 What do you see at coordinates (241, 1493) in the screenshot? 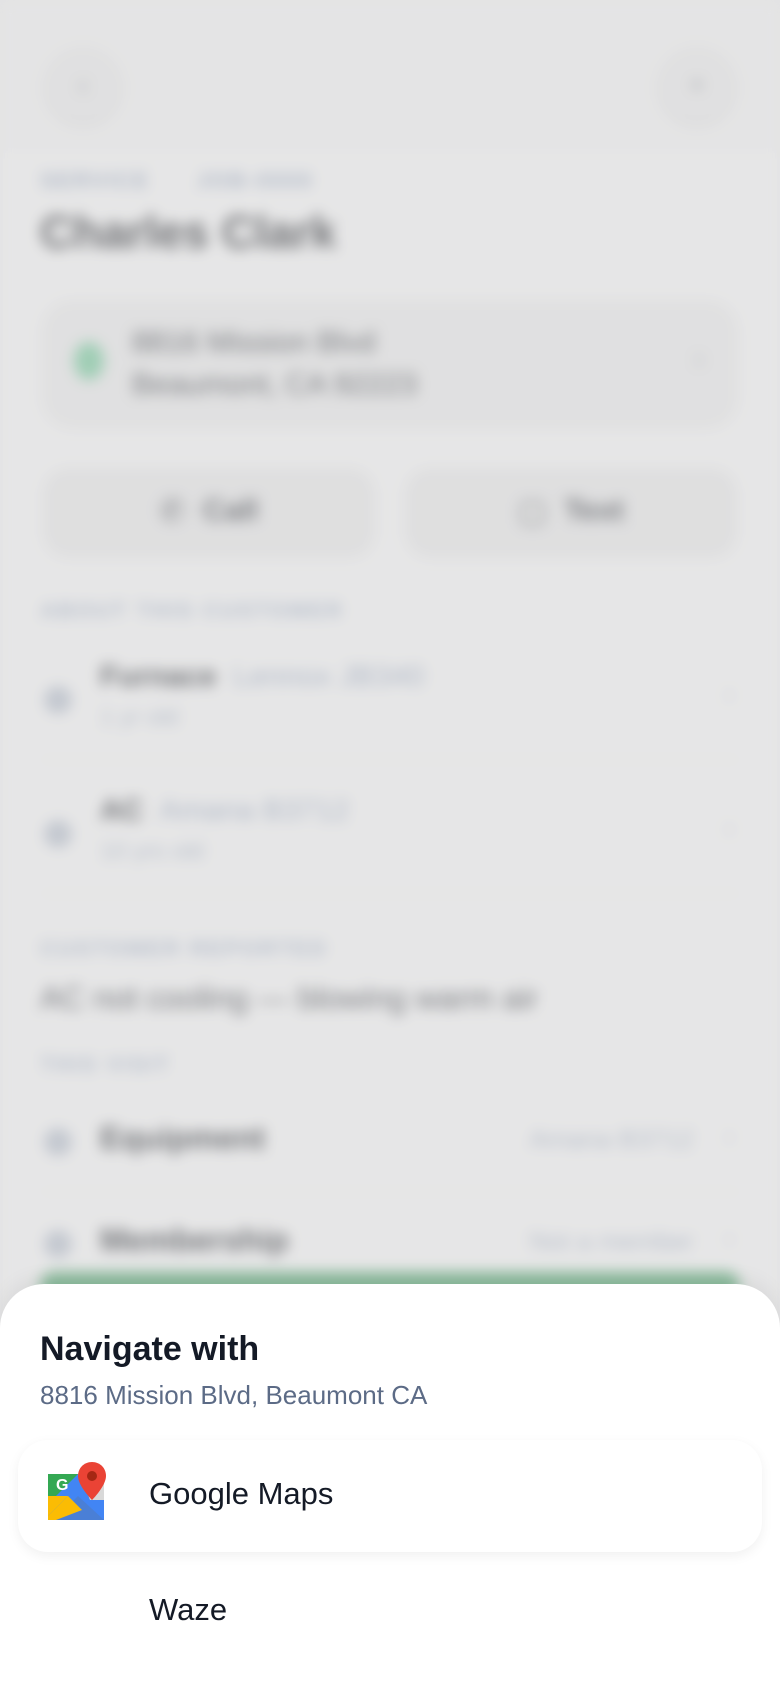
I see `google-maps-label: Google Maps` at bounding box center [241, 1493].